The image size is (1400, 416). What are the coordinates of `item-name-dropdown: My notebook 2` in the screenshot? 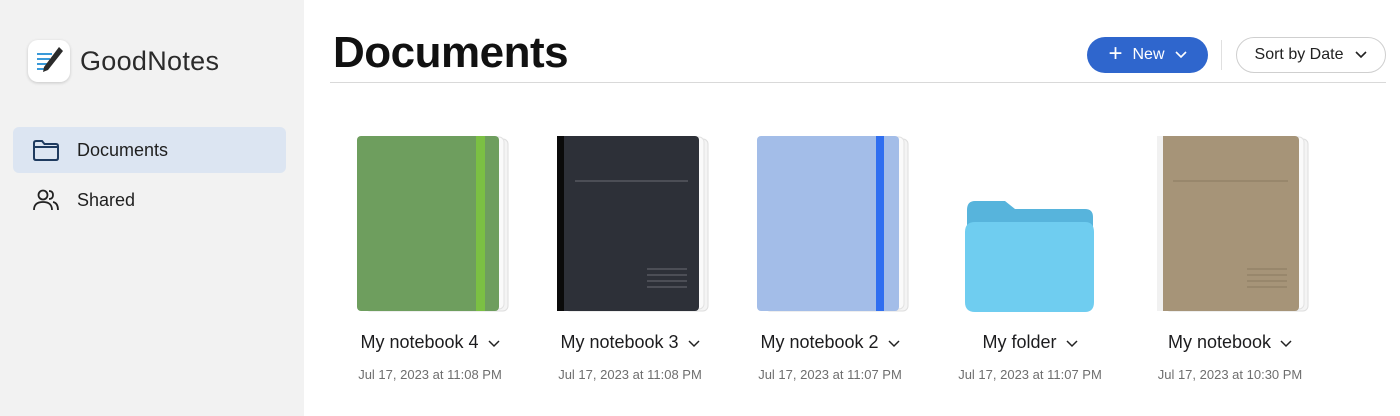 It's located at (830, 342).